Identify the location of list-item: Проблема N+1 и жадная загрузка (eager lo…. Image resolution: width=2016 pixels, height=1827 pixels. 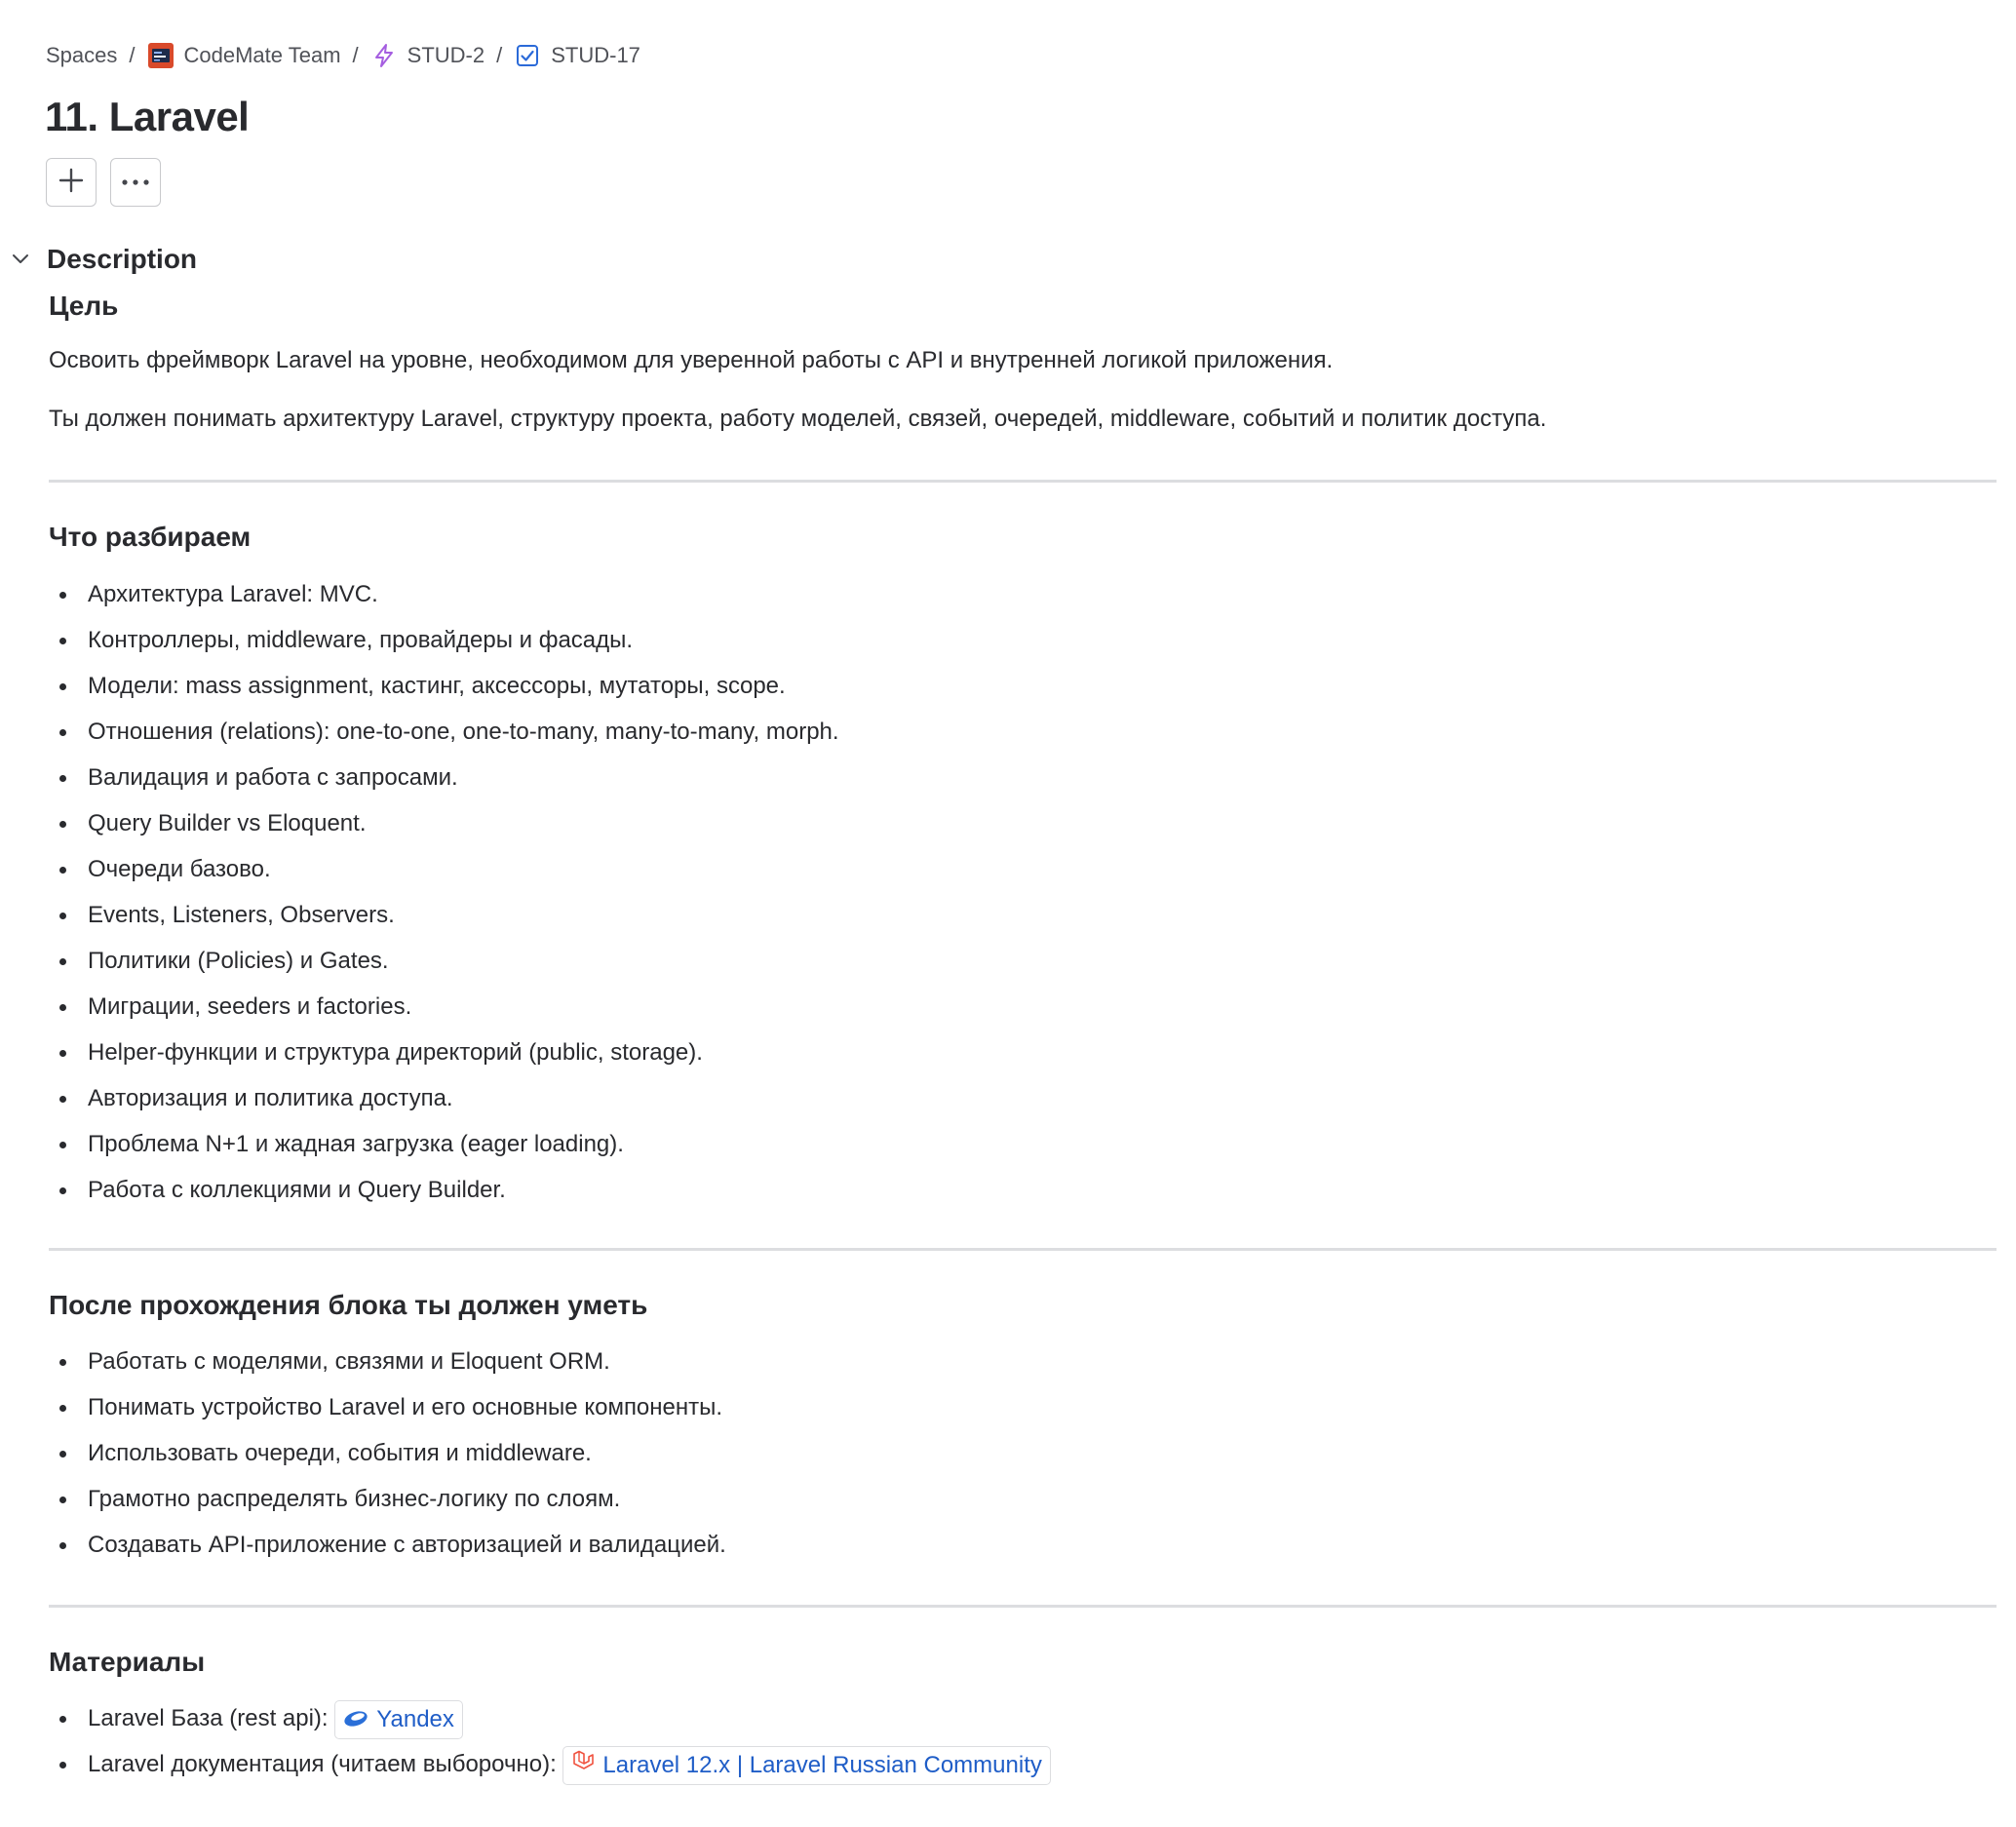
(444, 1144).